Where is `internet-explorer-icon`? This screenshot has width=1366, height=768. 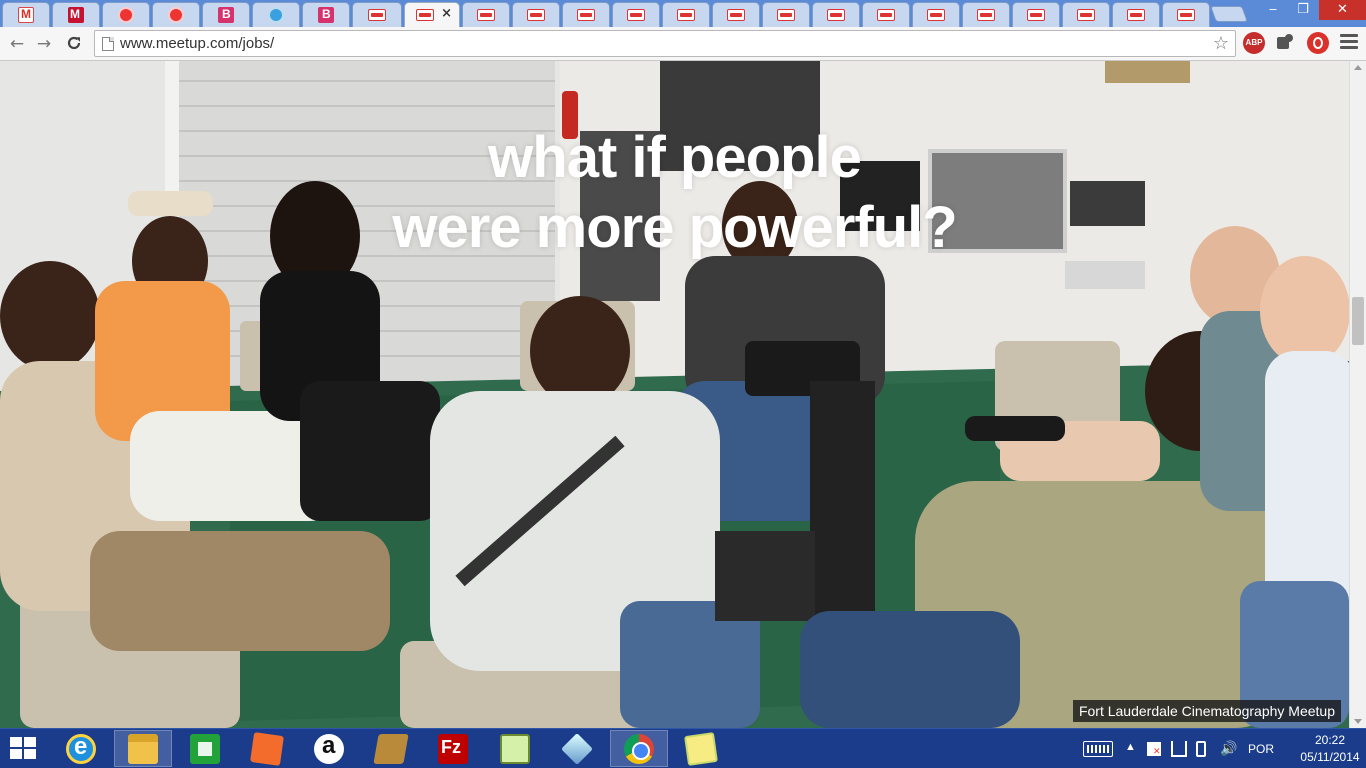 internet-explorer-icon is located at coordinates (81, 748).